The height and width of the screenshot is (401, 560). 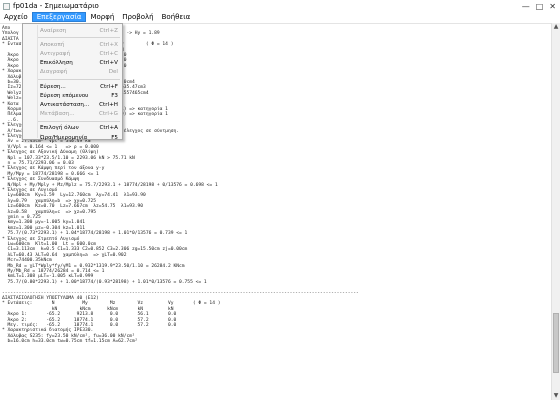 I want to click on menu-item-shortcut: Ctrl+F, so click(x=109, y=86).